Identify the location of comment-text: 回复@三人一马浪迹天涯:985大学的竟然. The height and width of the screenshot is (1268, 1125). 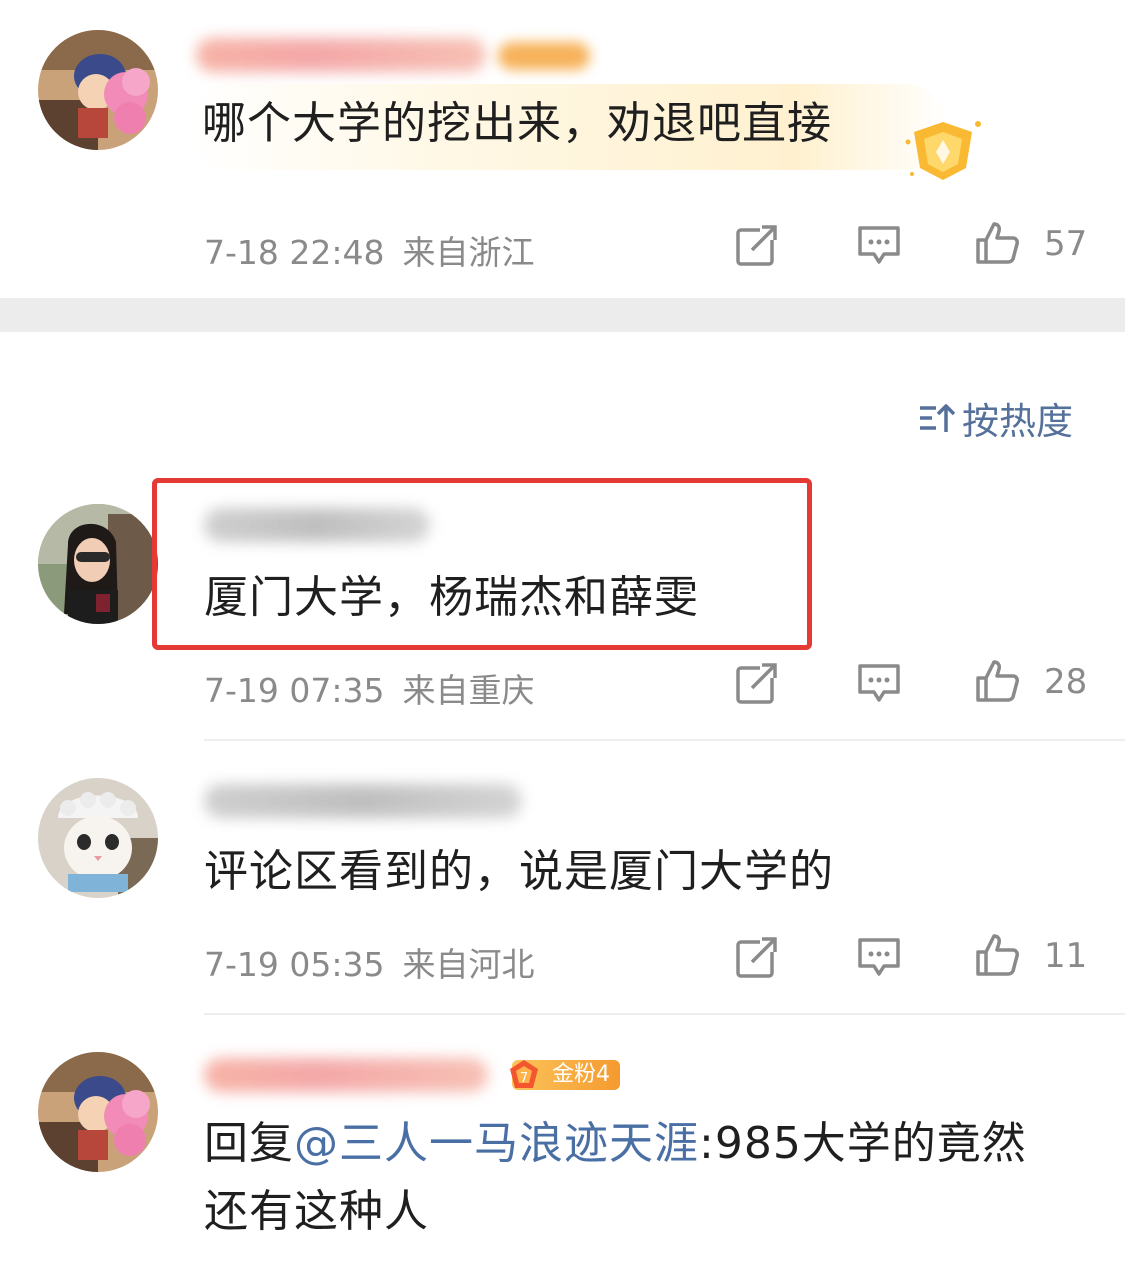
(615, 1144).